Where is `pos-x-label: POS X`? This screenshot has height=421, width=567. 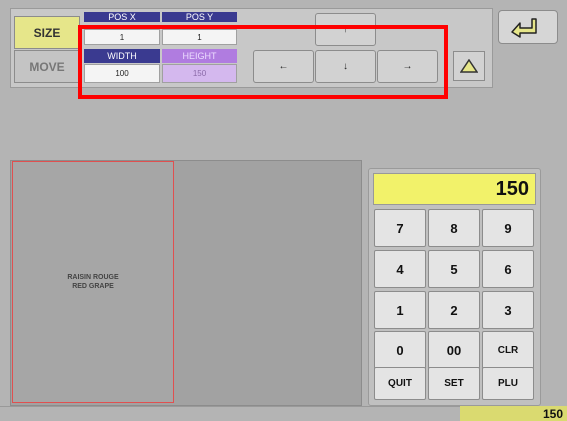
pos-x-label: POS X is located at coordinates (122, 17).